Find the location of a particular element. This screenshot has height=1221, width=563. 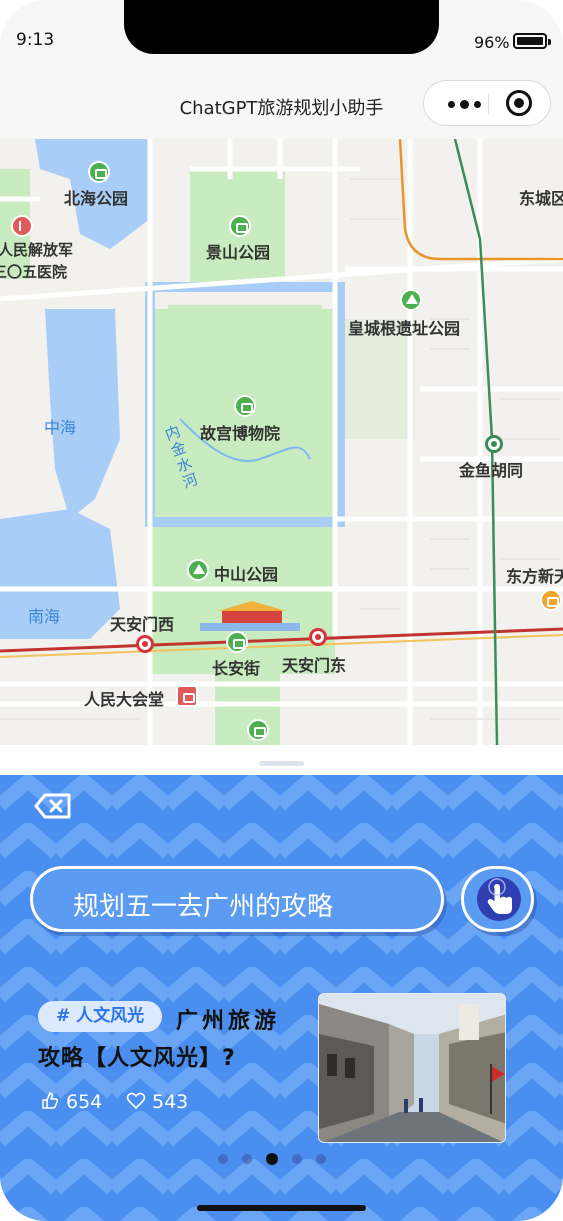

status-bar: 9:13 96% is located at coordinates (281, 36).